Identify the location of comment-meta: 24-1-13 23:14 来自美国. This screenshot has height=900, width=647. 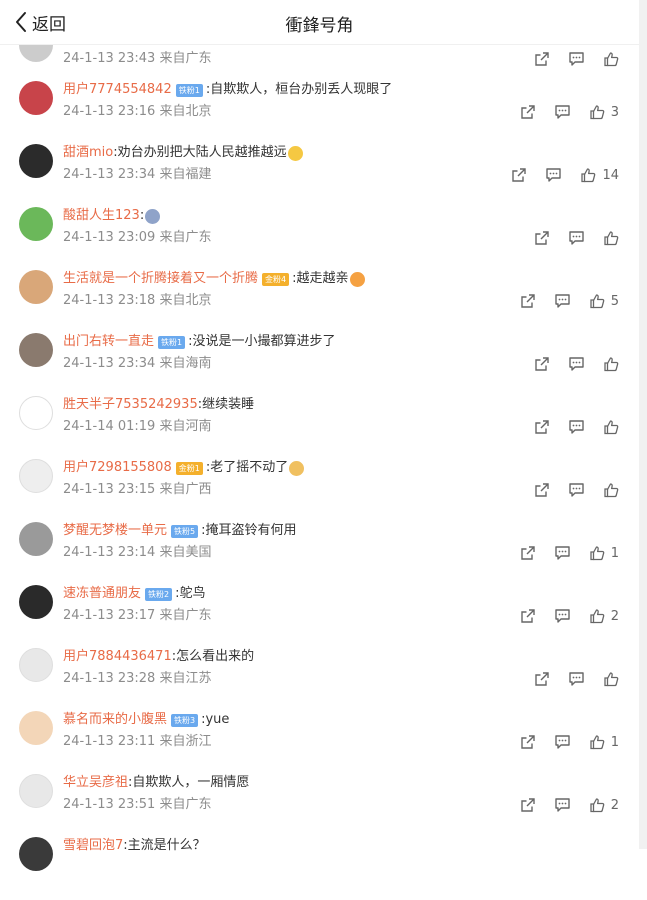
(137, 552).